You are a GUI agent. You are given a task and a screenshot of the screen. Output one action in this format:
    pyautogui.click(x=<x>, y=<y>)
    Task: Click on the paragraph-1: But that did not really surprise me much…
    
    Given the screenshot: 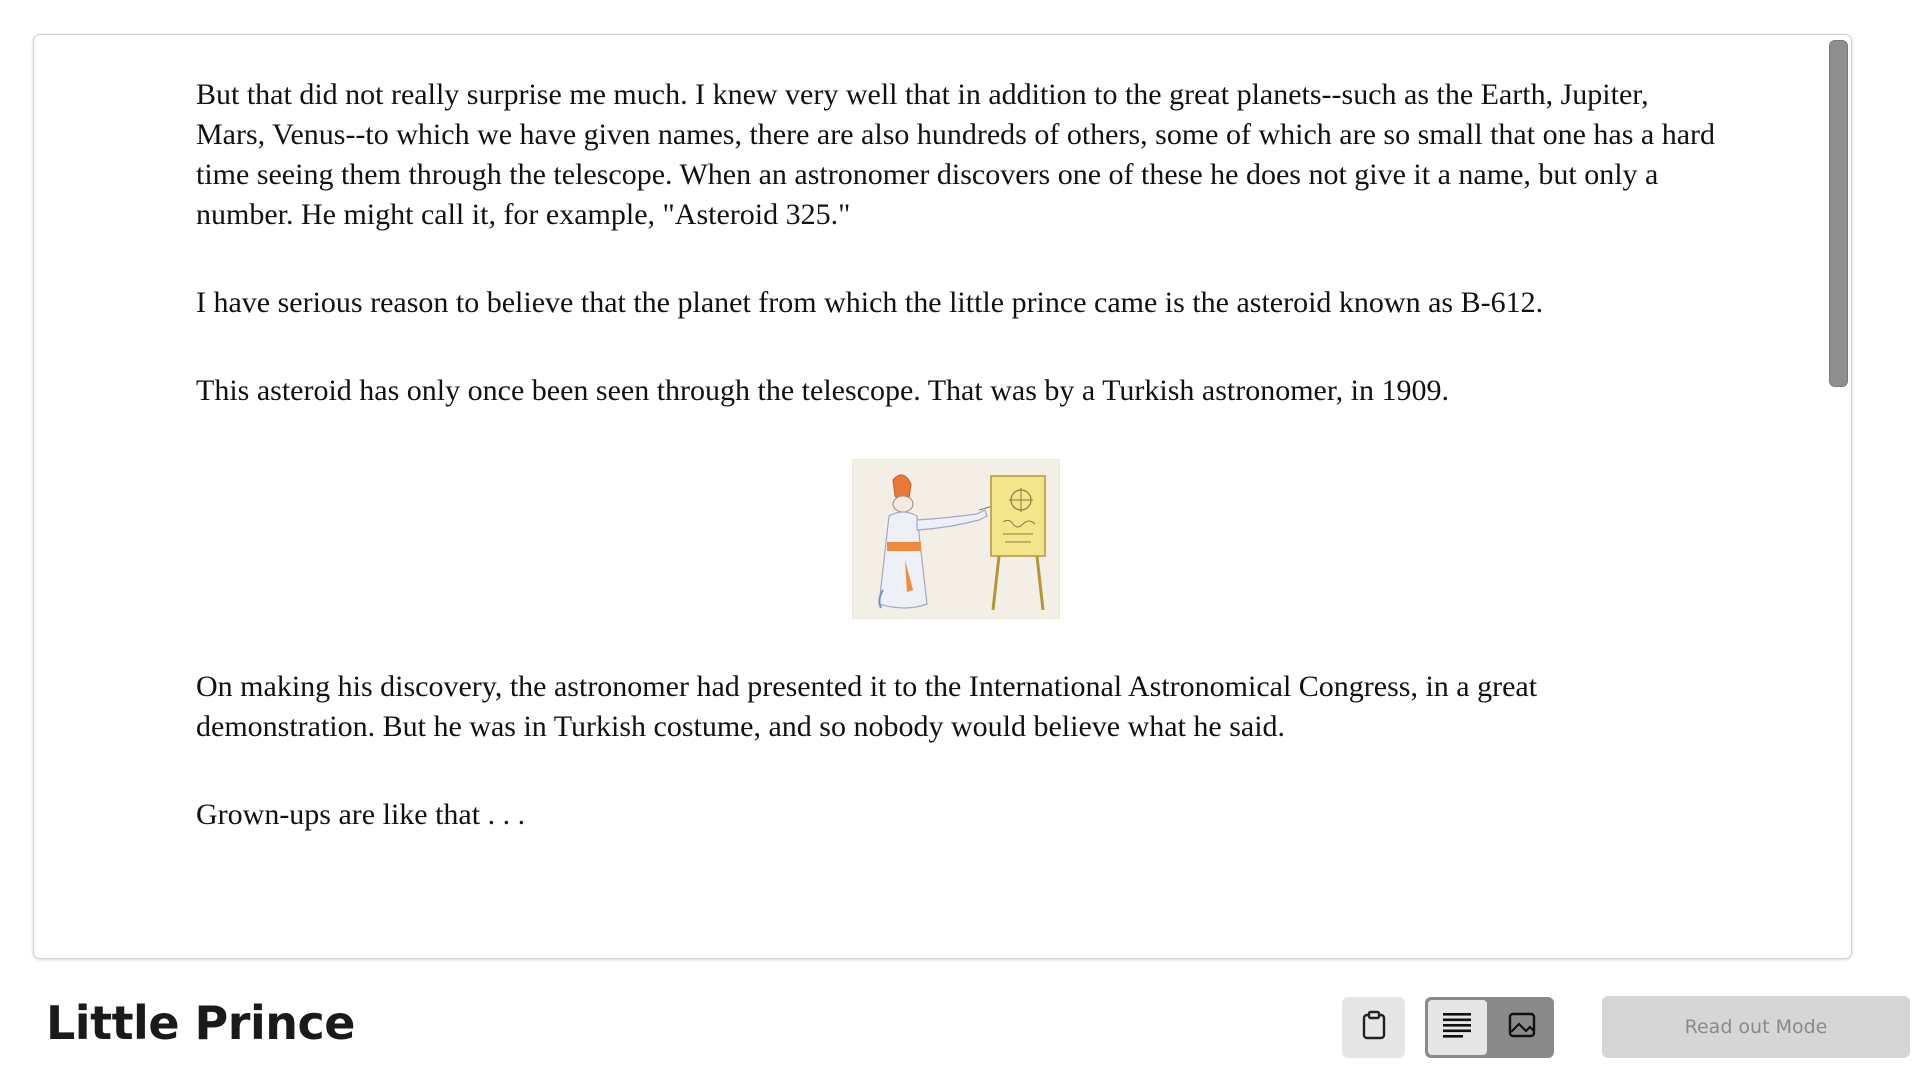 What is the action you would take?
    pyautogui.click(x=955, y=154)
    